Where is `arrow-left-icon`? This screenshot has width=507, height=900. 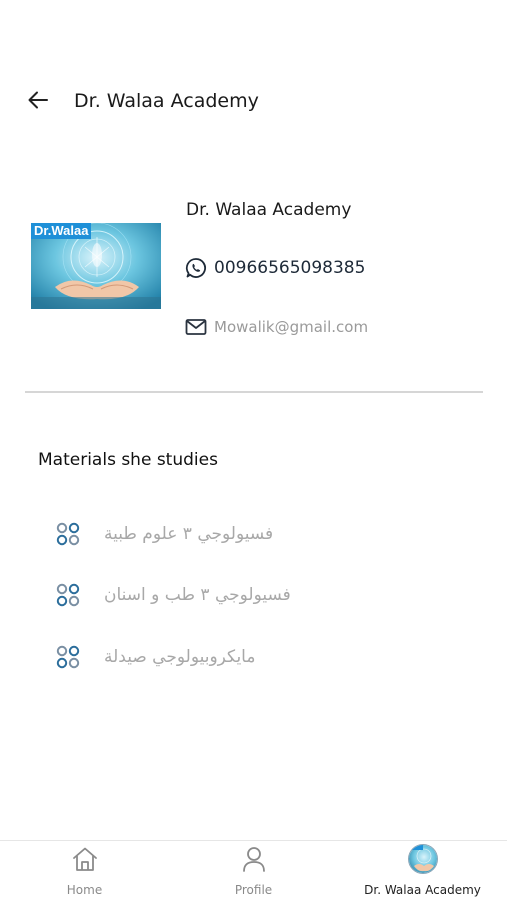 arrow-left-icon is located at coordinates (38, 102).